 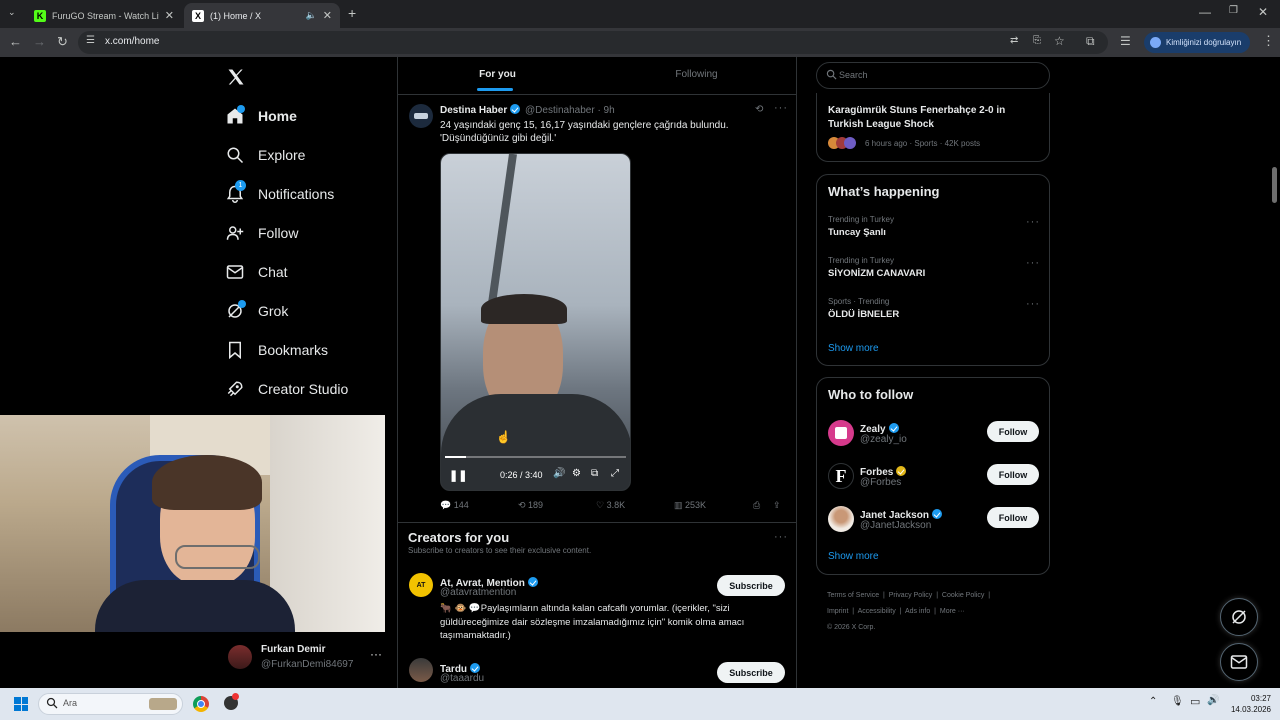 What do you see at coordinates (605, 110) in the screenshot?
I see `post-time: · 9h` at bounding box center [605, 110].